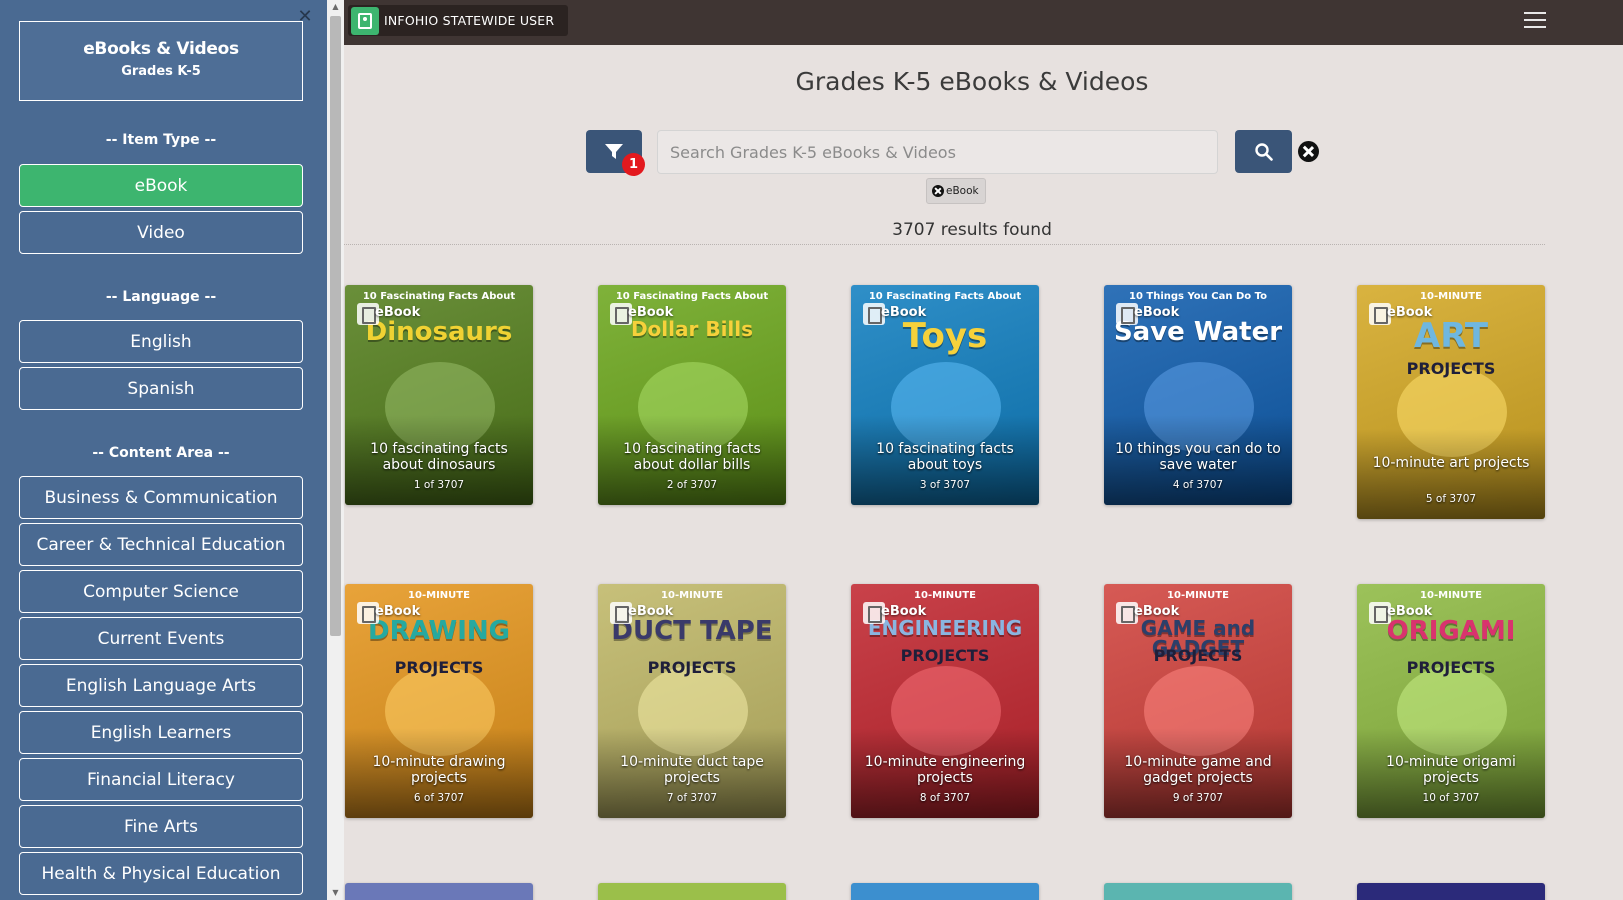 This screenshot has width=1623, height=900. Describe the element at coordinates (1451, 770) in the screenshot. I see `book-caption: 10-minute origami projects` at that location.